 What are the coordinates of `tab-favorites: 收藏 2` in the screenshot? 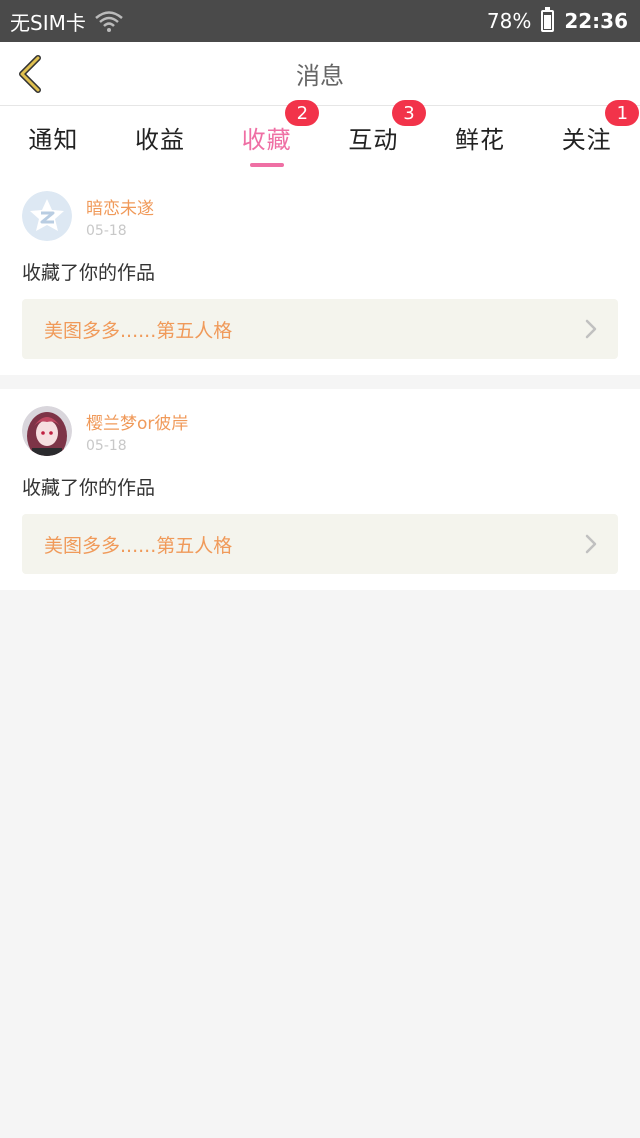 It's located at (266, 137).